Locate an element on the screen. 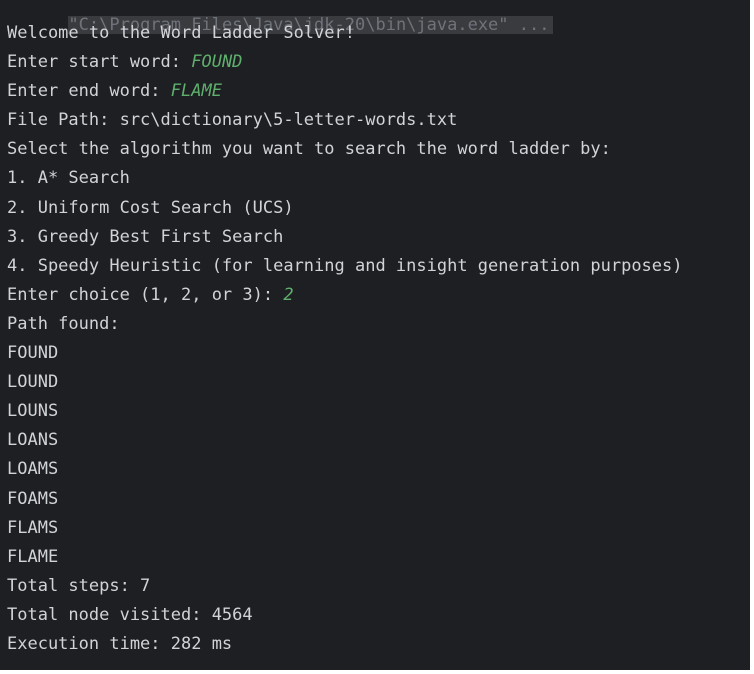 Image resolution: width=754 pixels, height=674 pixels. start-word-input: FOUND is located at coordinates (217, 62).